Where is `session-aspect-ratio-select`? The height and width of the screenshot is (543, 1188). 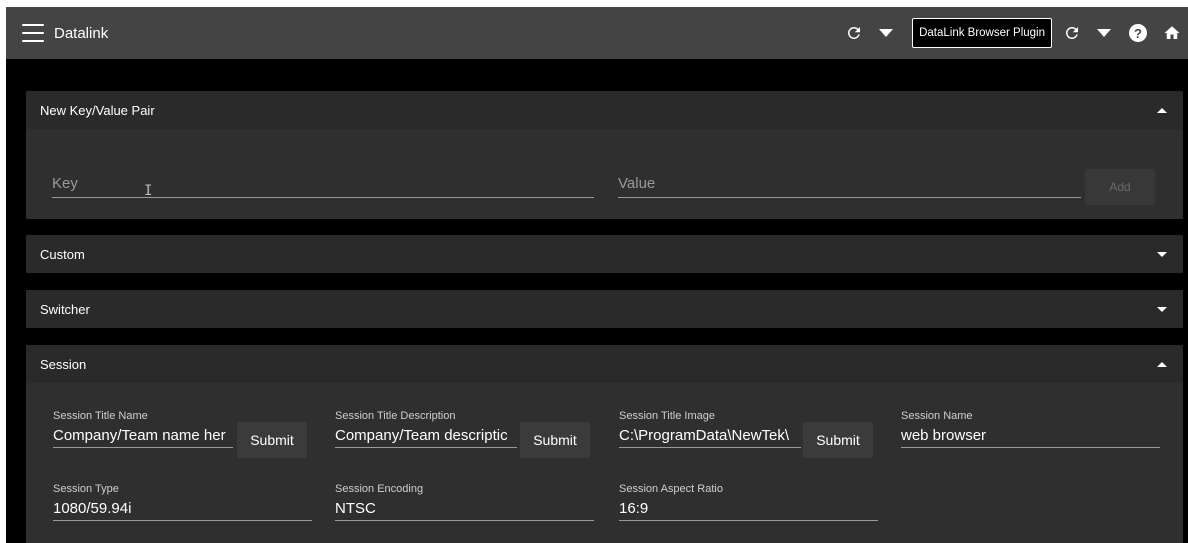 session-aspect-ratio-select is located at coordinates (748, 508).